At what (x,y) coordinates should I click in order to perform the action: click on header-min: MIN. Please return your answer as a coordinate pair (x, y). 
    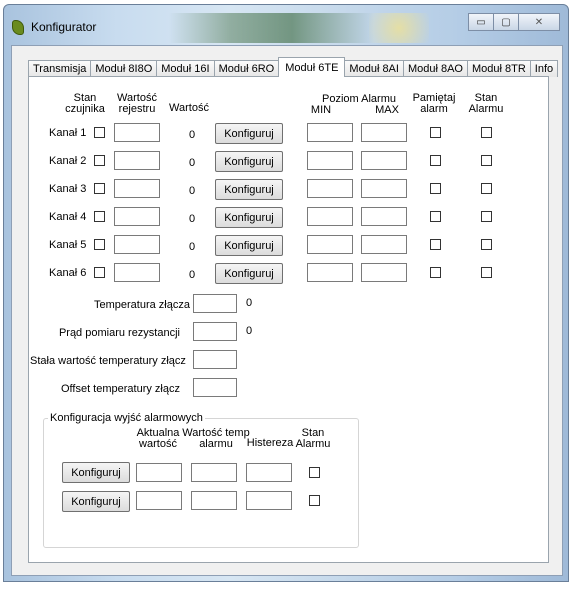
    Looking at the image, I should click on (321, 110).